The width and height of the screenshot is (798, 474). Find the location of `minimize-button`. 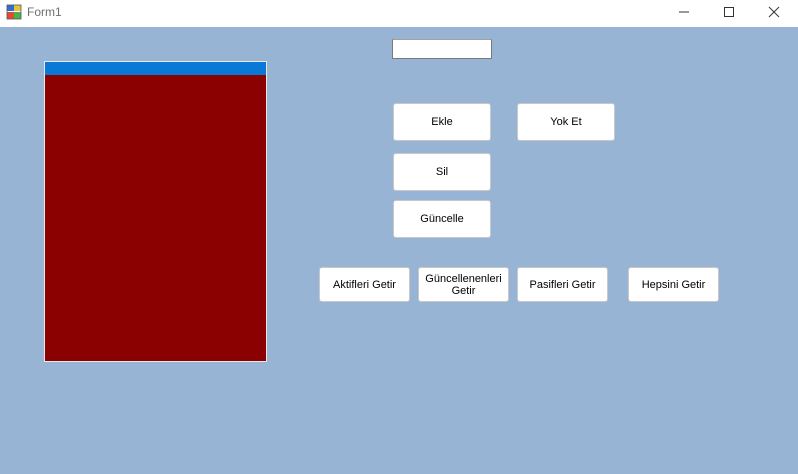

minimize-button is located at coordinates (684, 13).